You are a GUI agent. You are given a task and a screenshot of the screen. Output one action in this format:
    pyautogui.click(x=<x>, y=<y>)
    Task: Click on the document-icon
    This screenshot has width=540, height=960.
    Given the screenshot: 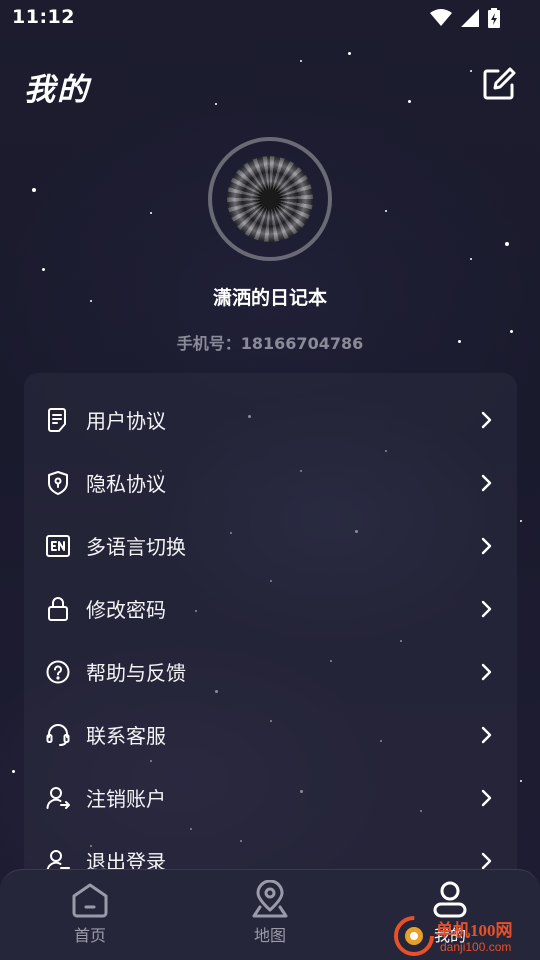 What is the action you would take?
    pyautogui.click(x=58, y=419)
    